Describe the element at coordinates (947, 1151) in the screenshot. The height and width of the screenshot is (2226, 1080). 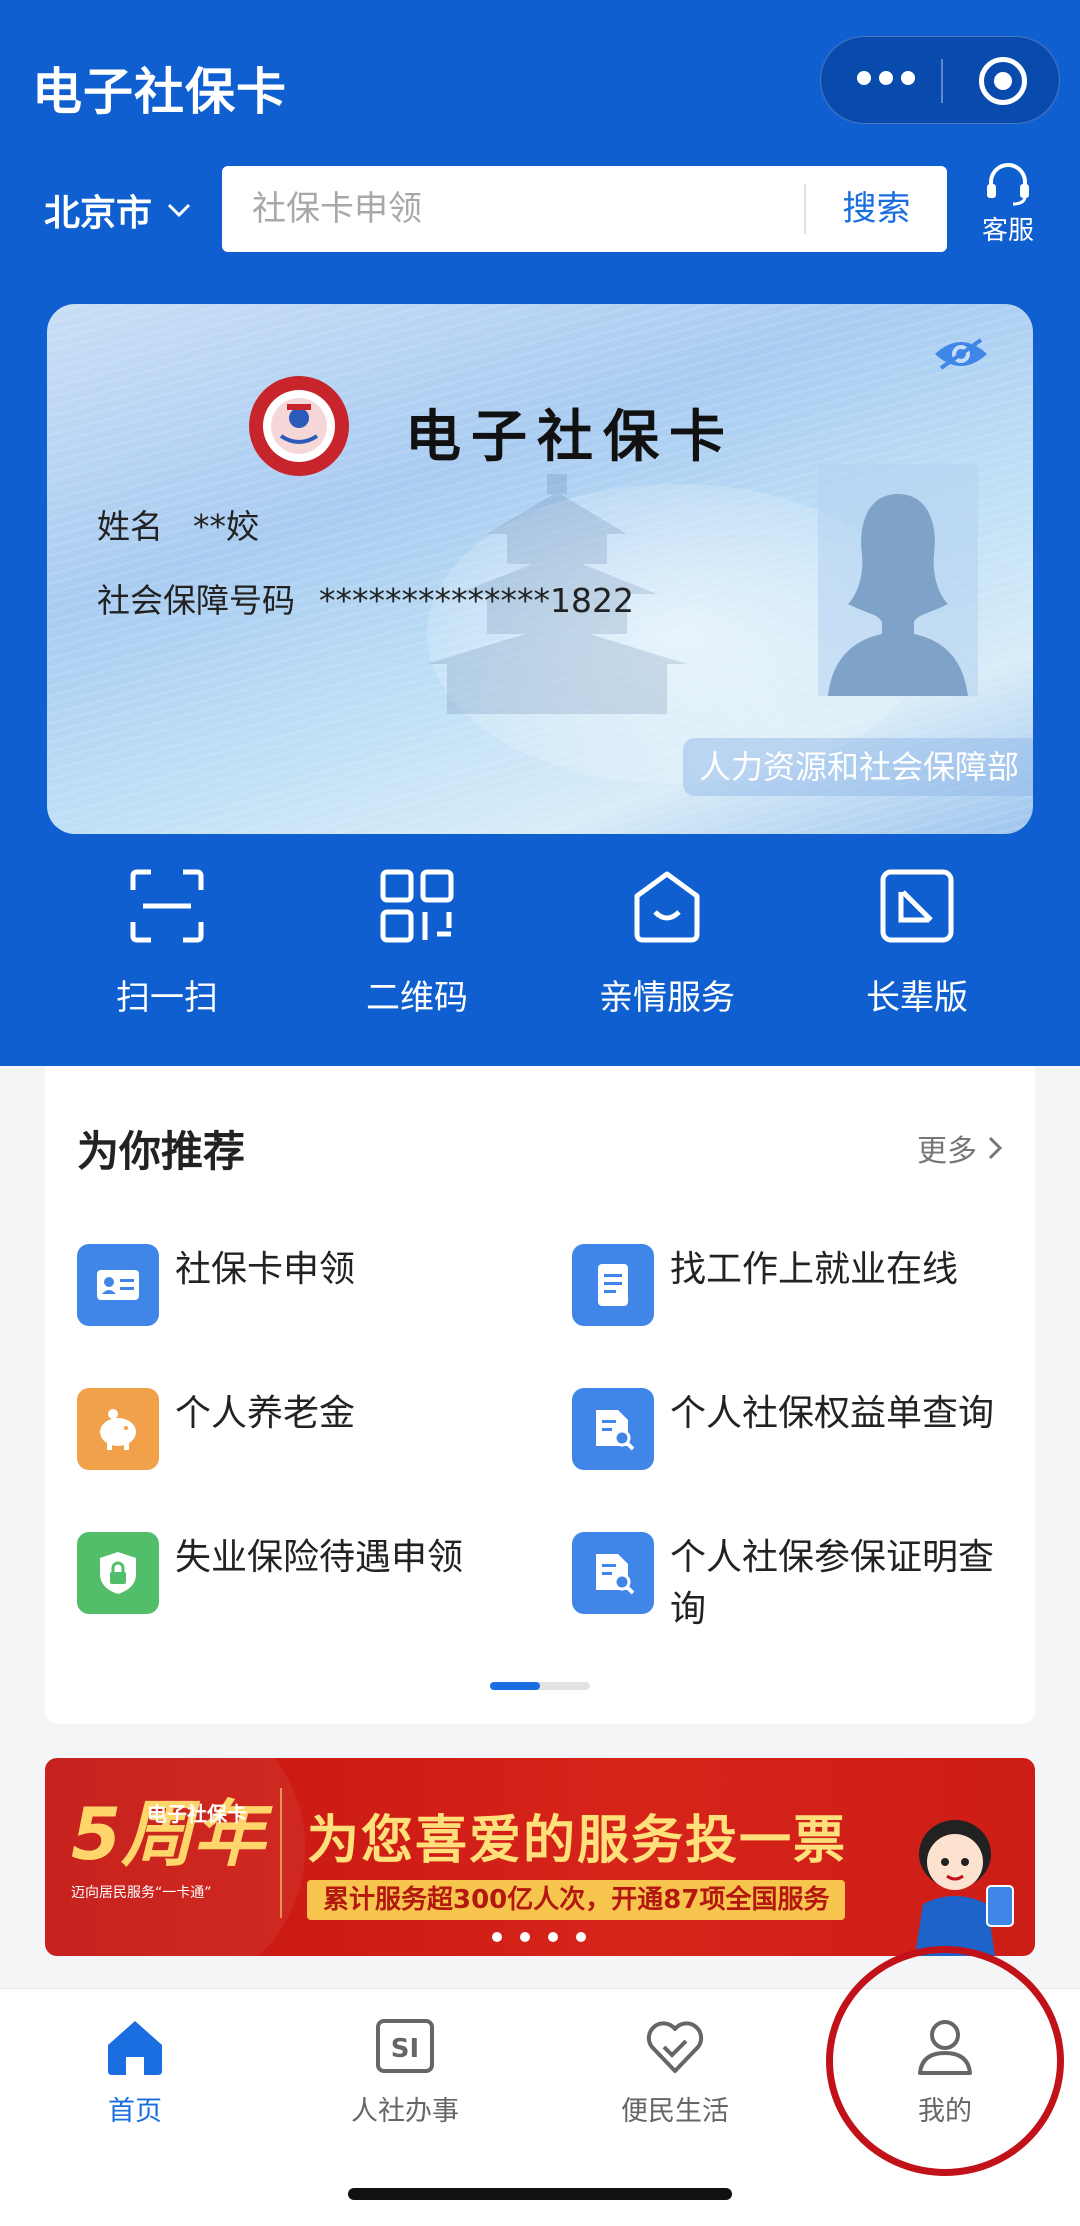
I see `more-label: 更多` at that location.